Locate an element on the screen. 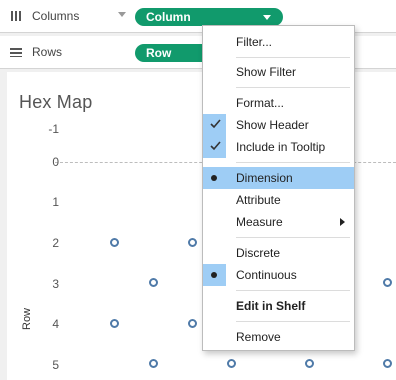  column-pill: Column is located at coordinates (209, 17).